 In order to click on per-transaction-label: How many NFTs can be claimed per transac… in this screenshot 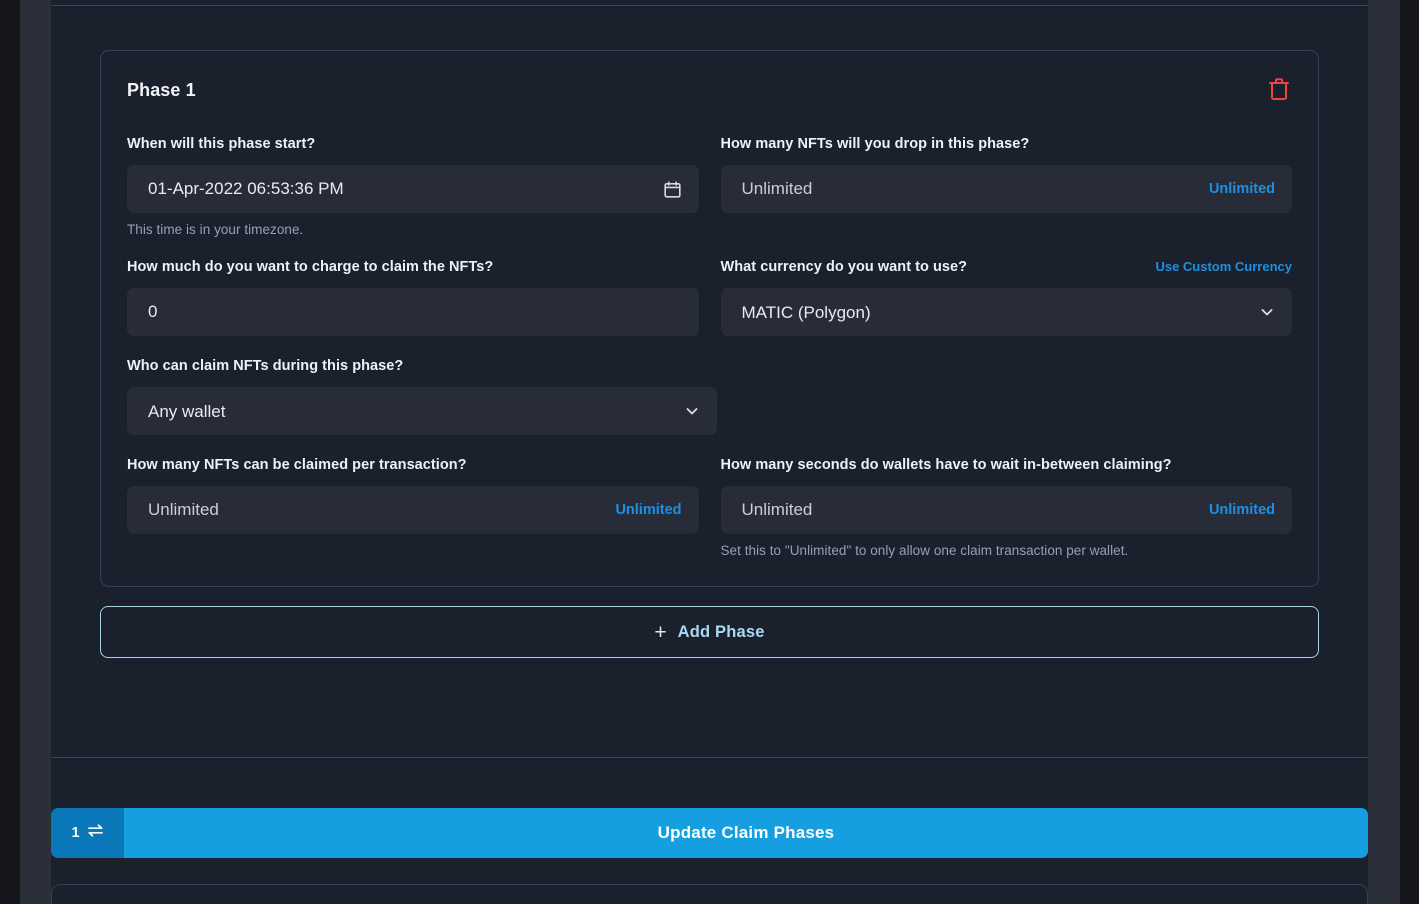, I will do `click(297, 465)`.